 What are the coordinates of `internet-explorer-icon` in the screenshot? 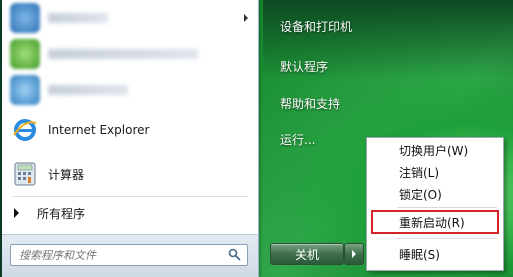 It's located at (25, 130).